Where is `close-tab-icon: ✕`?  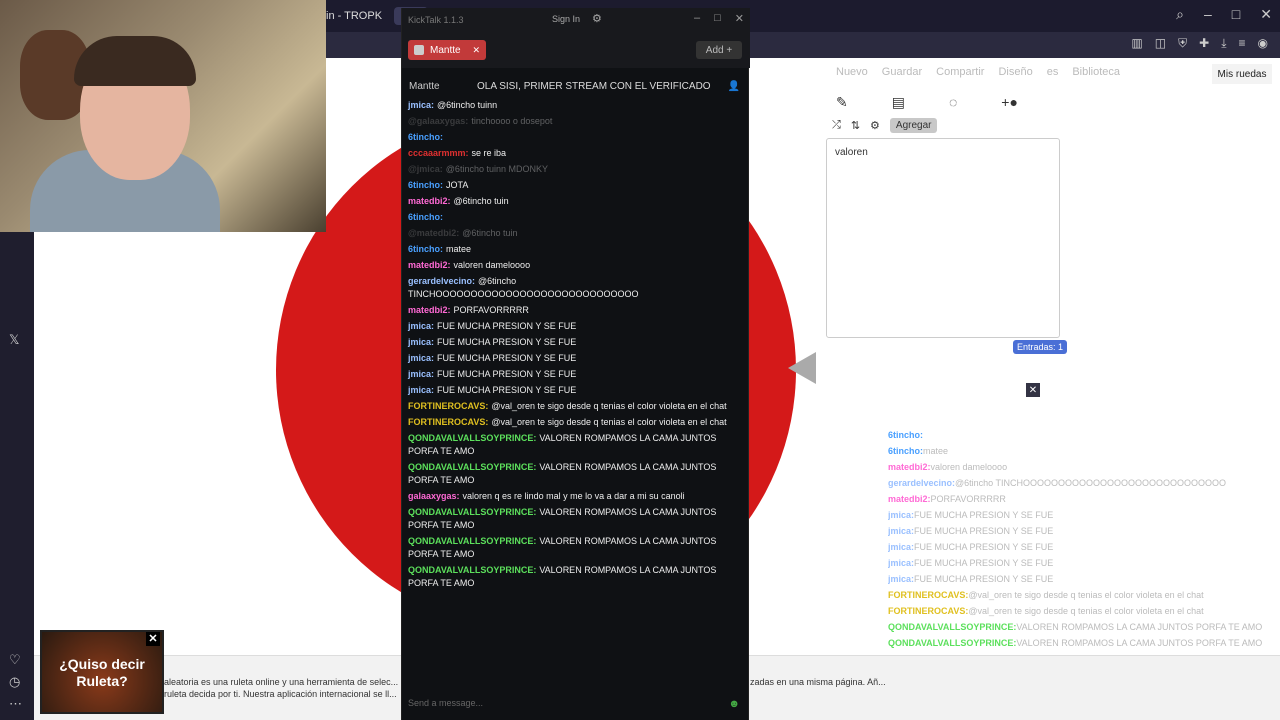 close-tab-icon: ✕ is located at coordinates (476, 50).